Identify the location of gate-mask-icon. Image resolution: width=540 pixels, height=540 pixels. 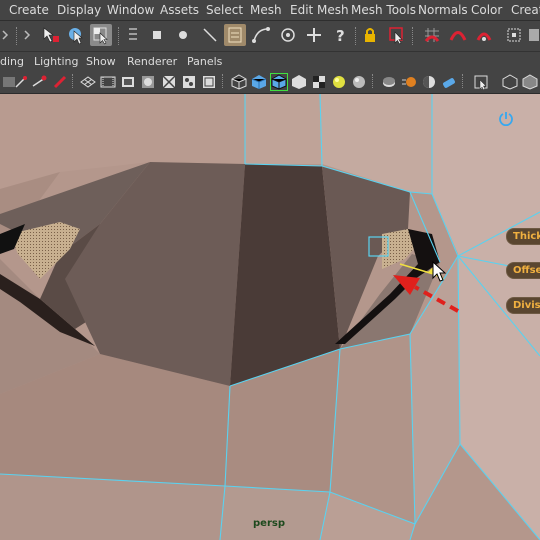
(148, 82).